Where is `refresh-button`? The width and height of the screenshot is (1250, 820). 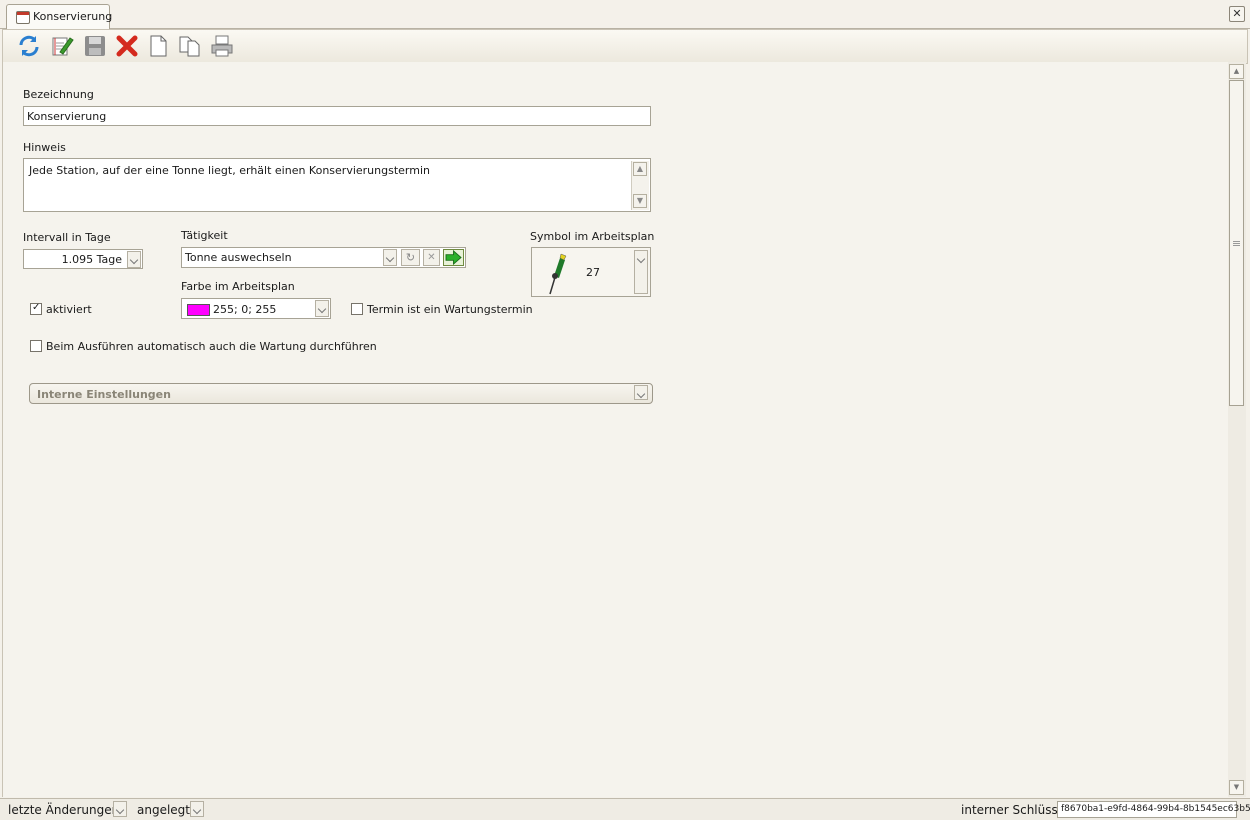
refresh-button is located at coordinates (29, 46).